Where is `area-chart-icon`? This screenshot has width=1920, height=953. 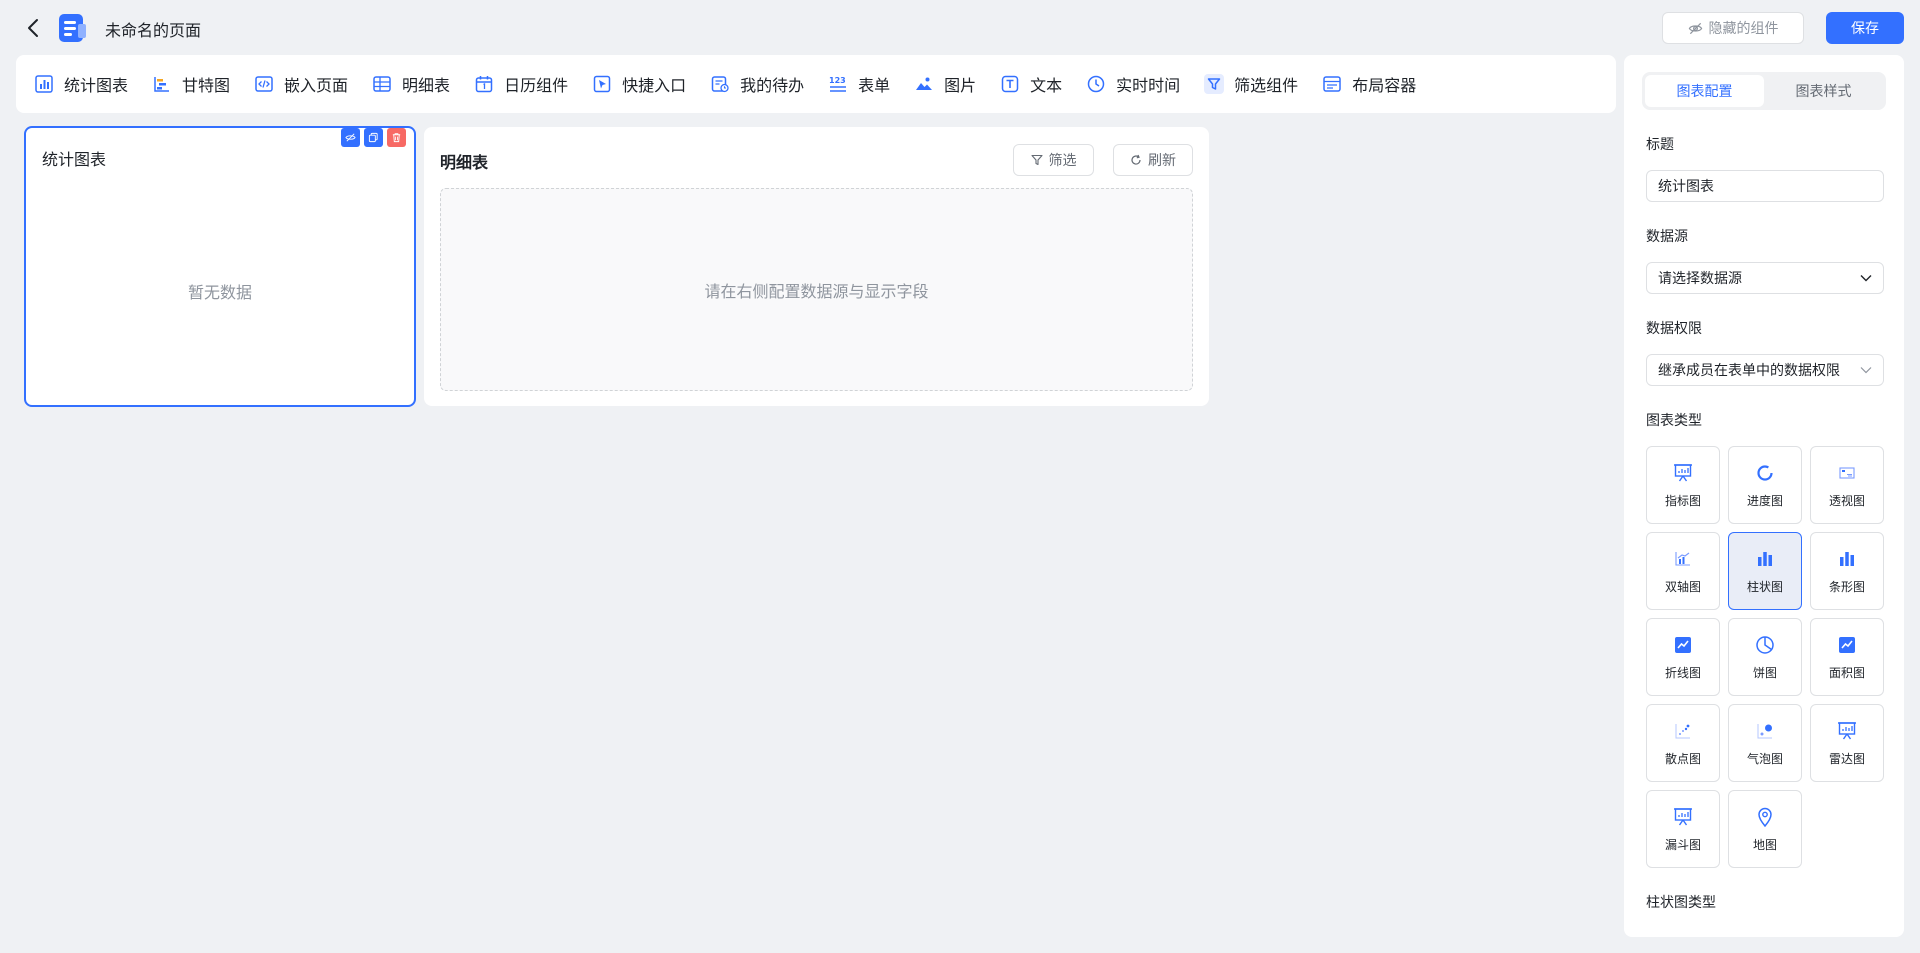 area-chart-icon is located at coordinates (1847, 644).